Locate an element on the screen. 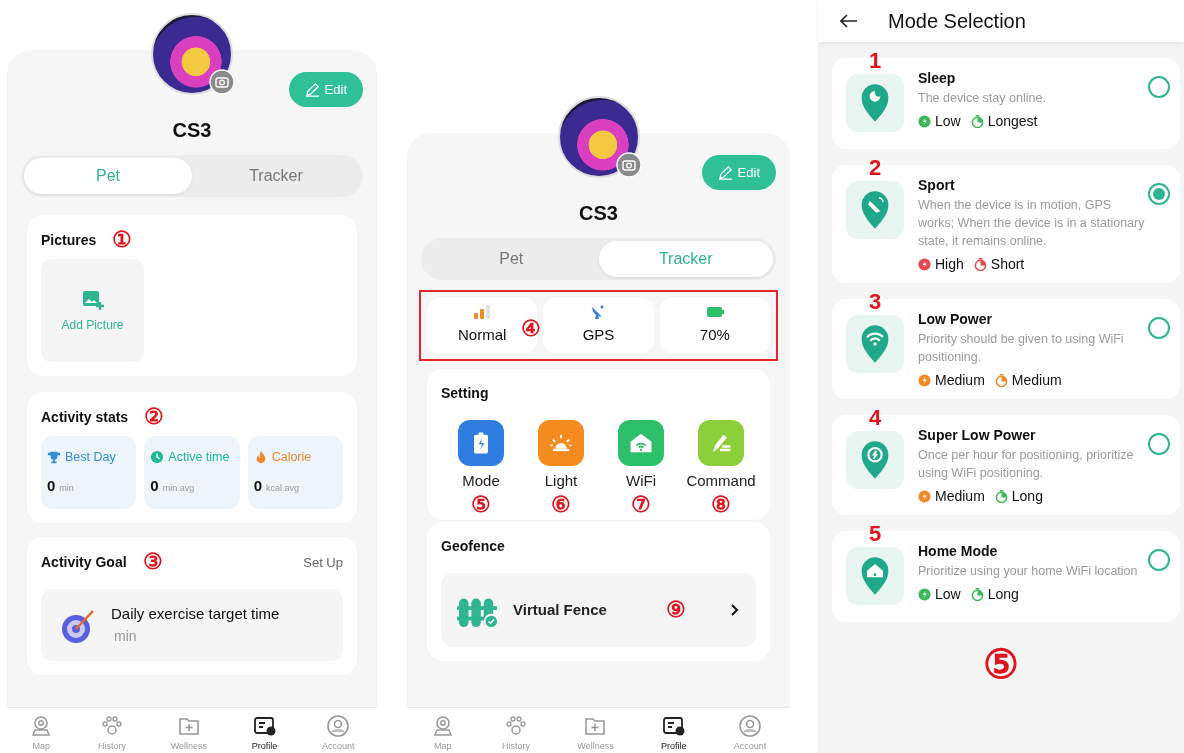  setting-item: WiFi is located at coordinates (641, 455).